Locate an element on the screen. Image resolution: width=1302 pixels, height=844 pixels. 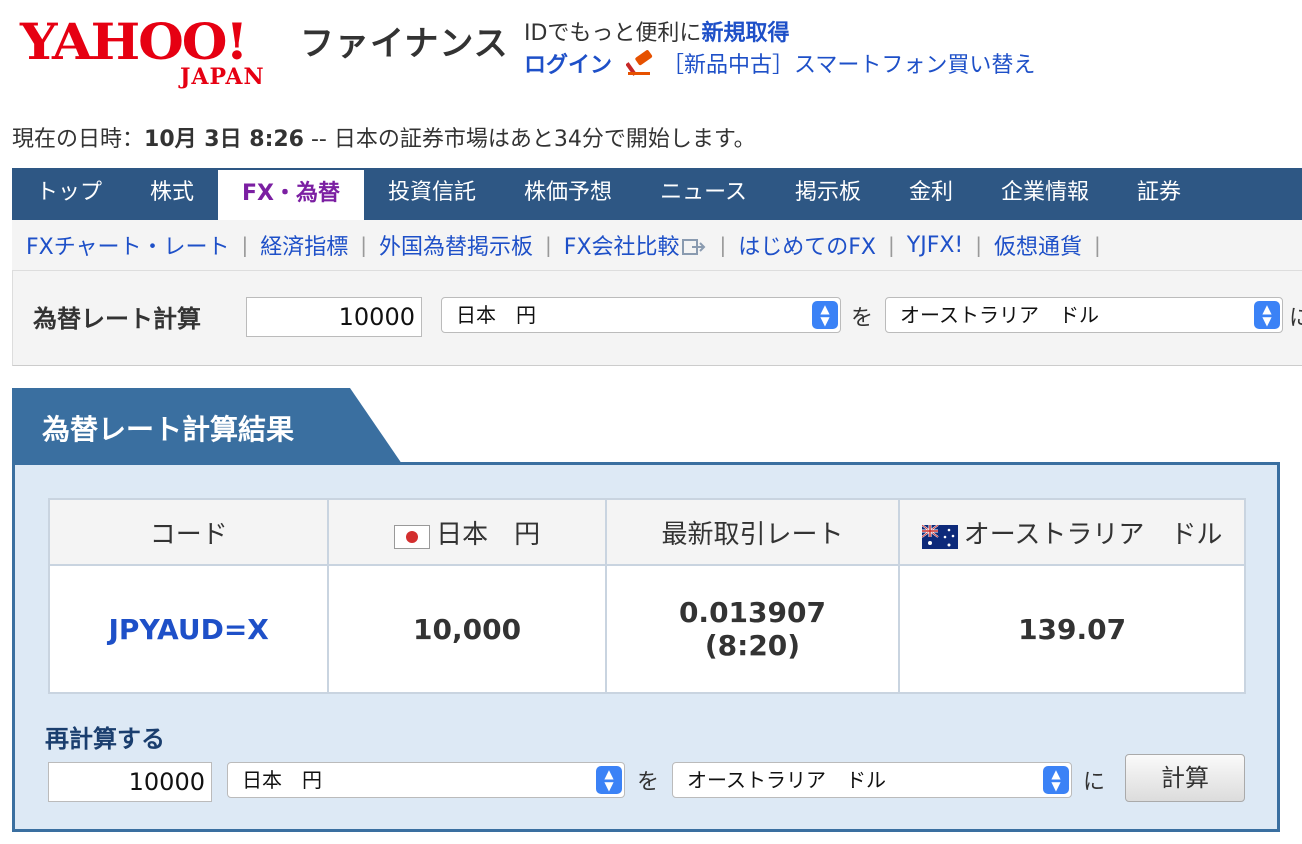
japan-flag-icon is located at coordinates (412, 536).